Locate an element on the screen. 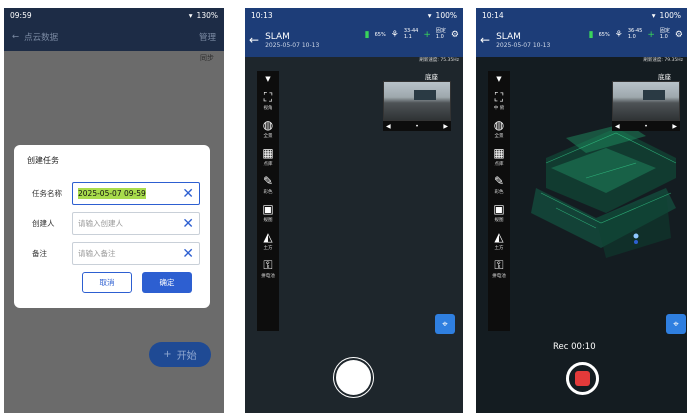  grid-icon: ▦ is located at coordinates (268, 153).